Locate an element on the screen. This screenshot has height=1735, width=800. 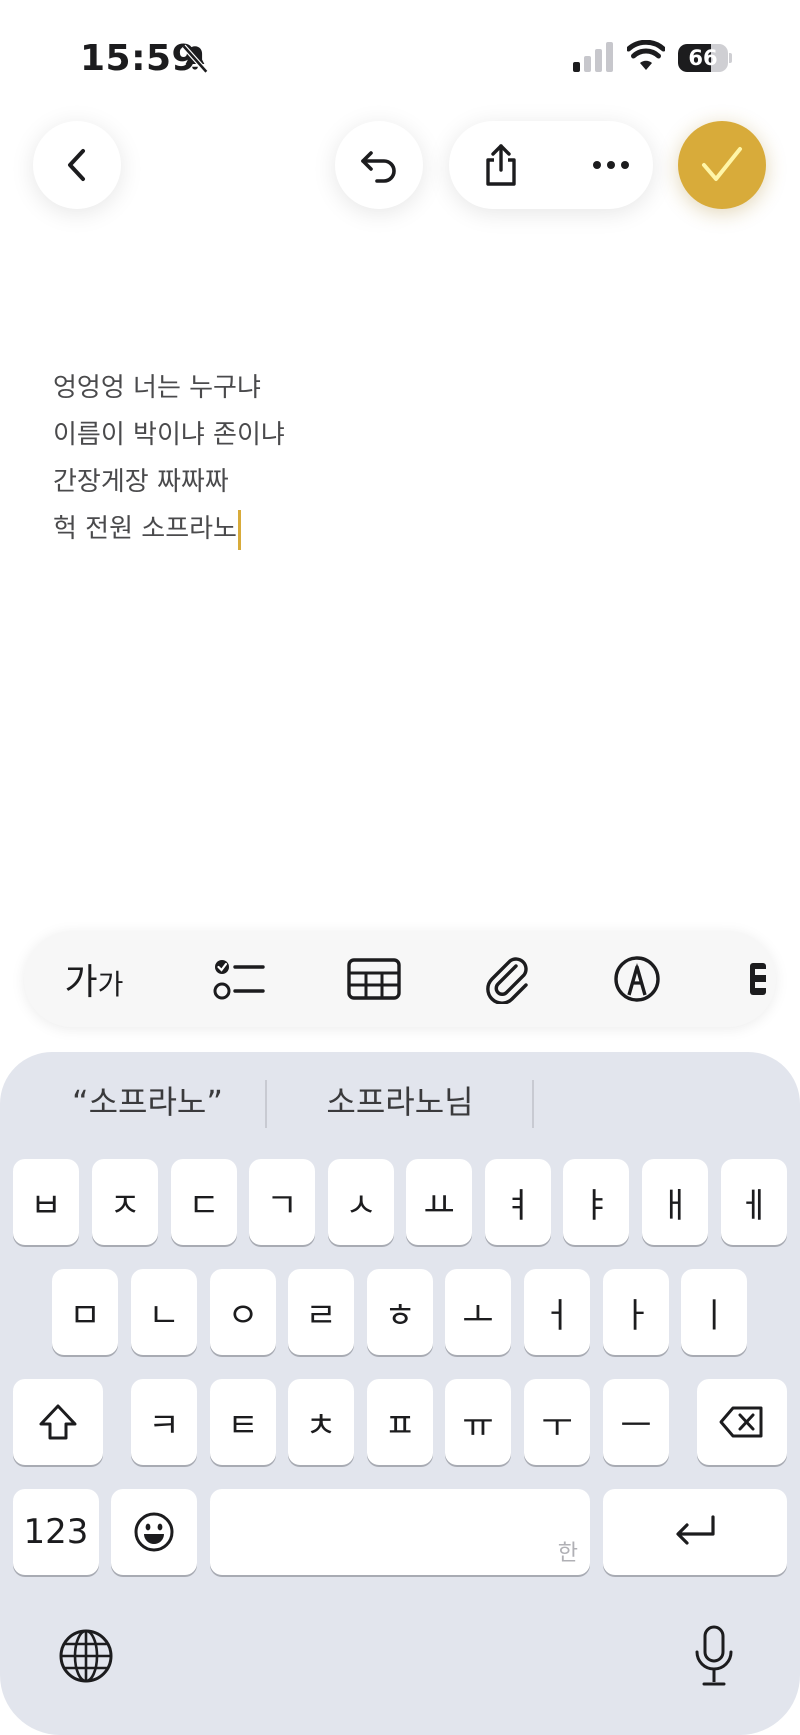
key: ㅁ is located at coordinates (85, 1312).